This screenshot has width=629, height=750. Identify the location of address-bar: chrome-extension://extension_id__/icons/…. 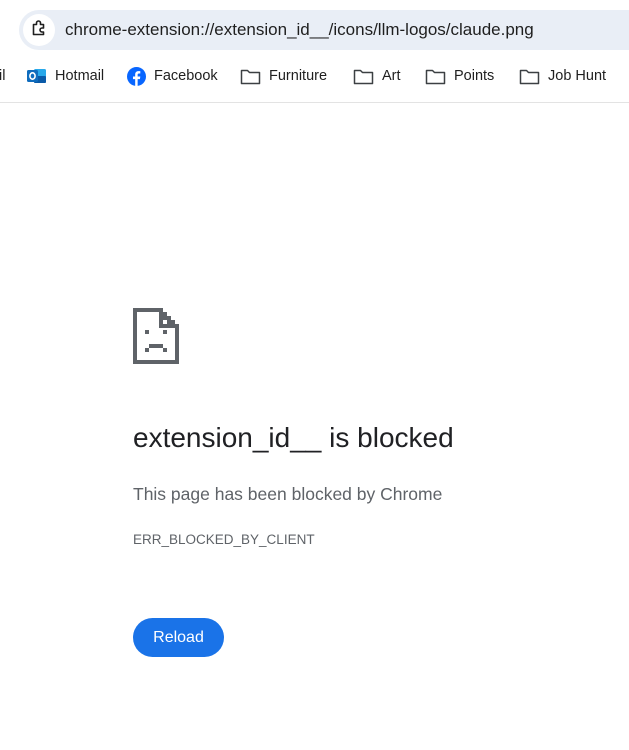
(324, 30).